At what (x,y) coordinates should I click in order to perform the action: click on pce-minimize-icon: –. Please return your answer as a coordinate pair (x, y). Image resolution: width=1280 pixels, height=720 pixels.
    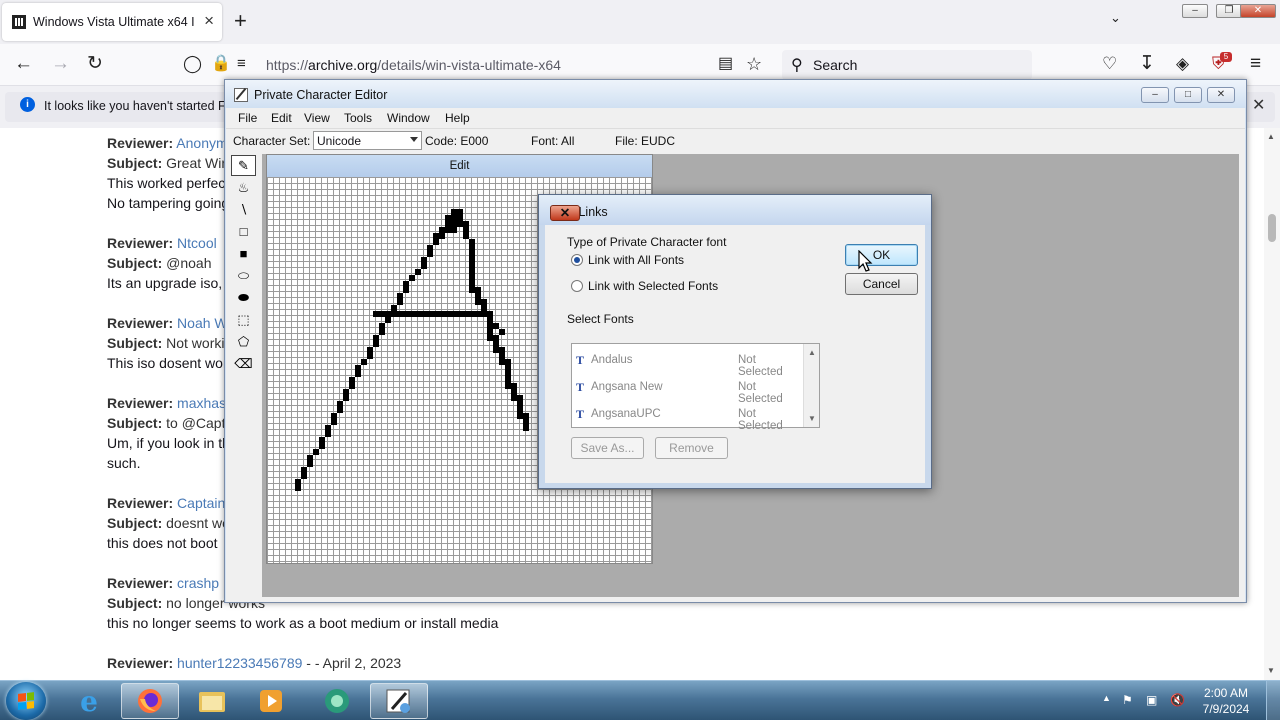
    Looking at the image, I should click on (1155, 95).